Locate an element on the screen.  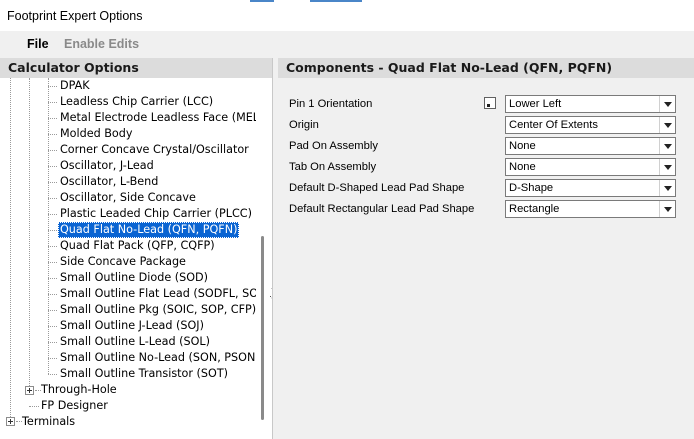
menu-file: File is located at coordinates (38, 44).